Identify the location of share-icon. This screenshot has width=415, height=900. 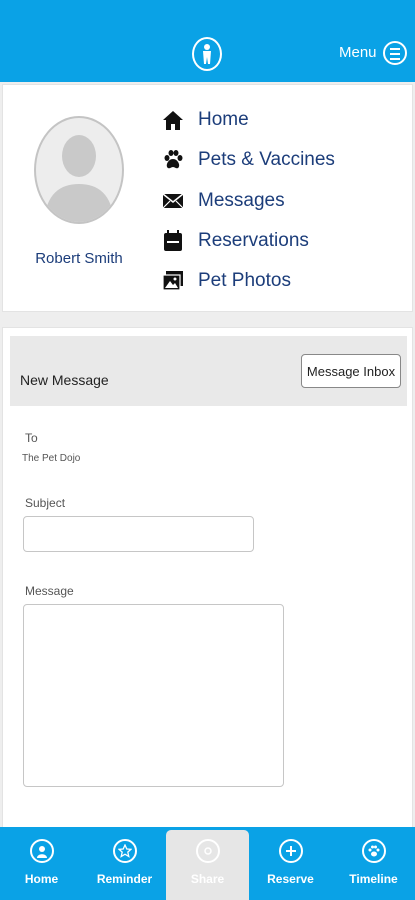
(207, 851).